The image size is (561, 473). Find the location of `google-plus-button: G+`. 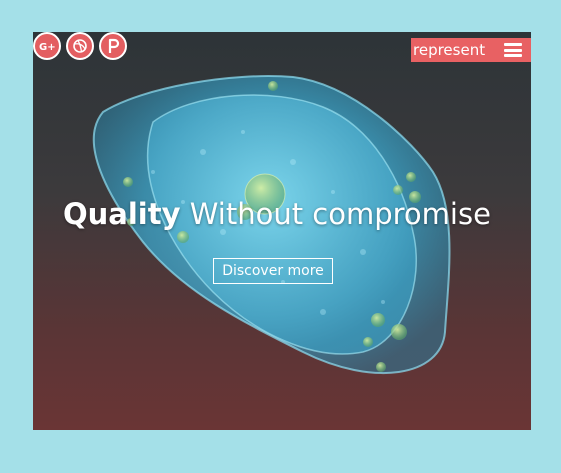

google-plus-button: G+ is located at coordinates (47, 46).